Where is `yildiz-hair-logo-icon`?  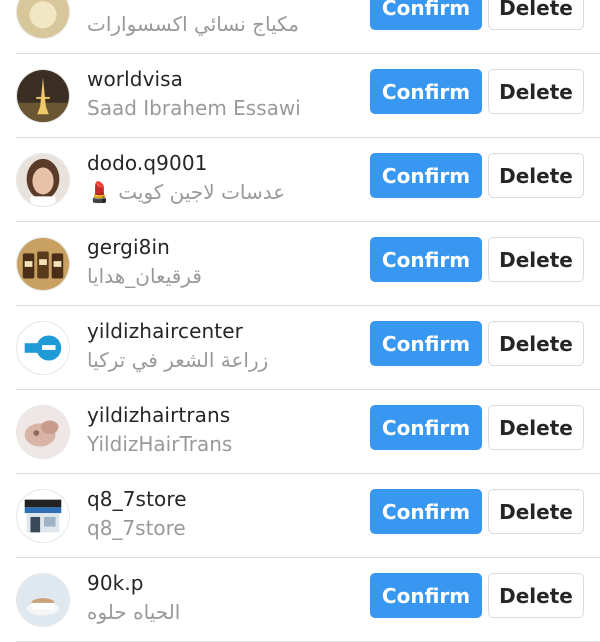
yildiz-hair-logo-icon is located at coordinates (43, 348).